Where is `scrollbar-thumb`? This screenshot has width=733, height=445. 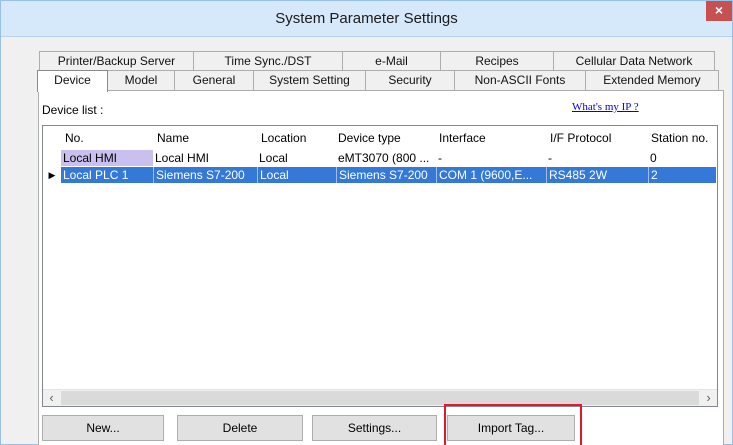 scrollbar-thumb is located at coordinates (380, 398).